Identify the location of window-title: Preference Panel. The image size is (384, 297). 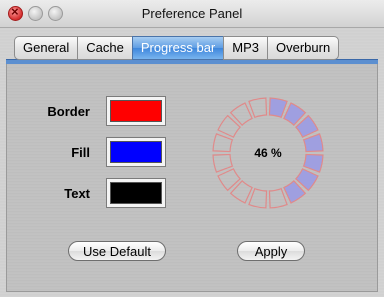
(192, 13).